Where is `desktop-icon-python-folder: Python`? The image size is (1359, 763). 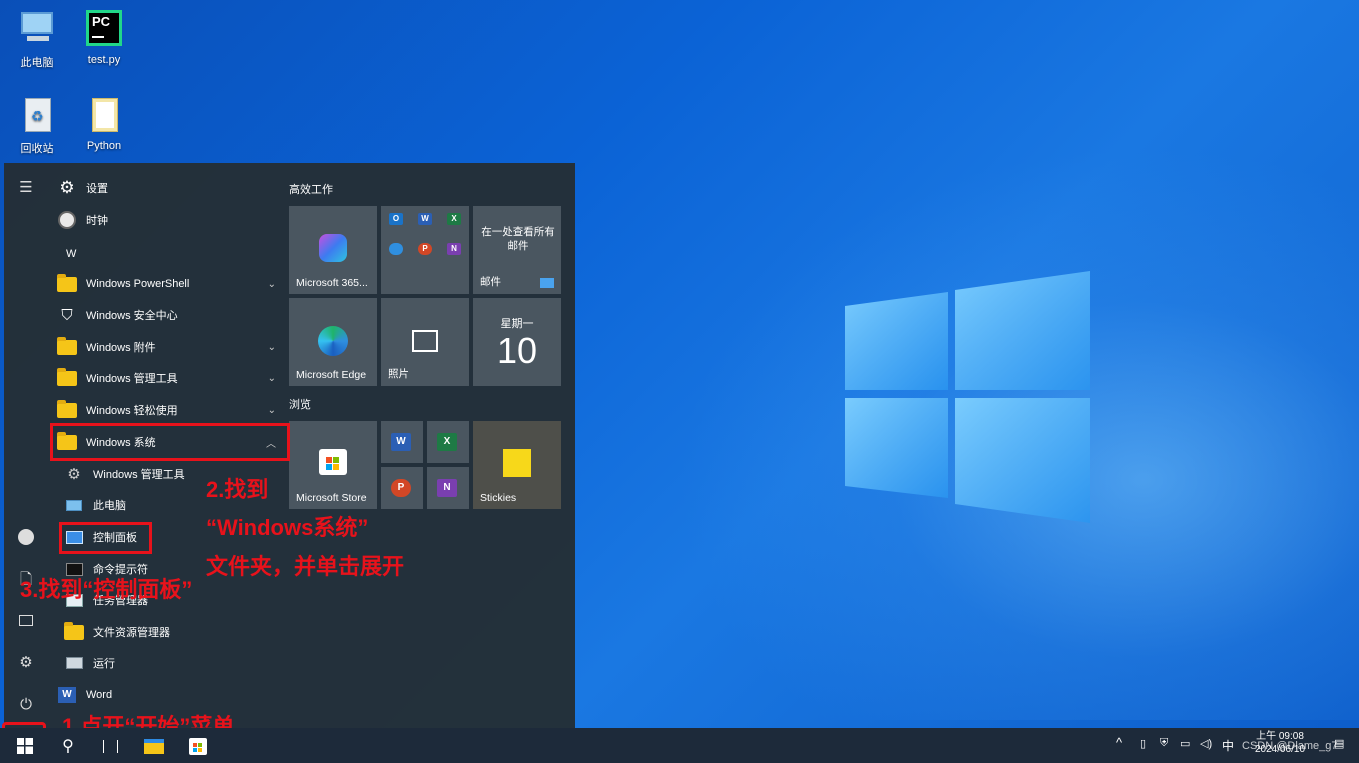 desktop-icon-python-folder: Python is located at coordinates (104, 124).